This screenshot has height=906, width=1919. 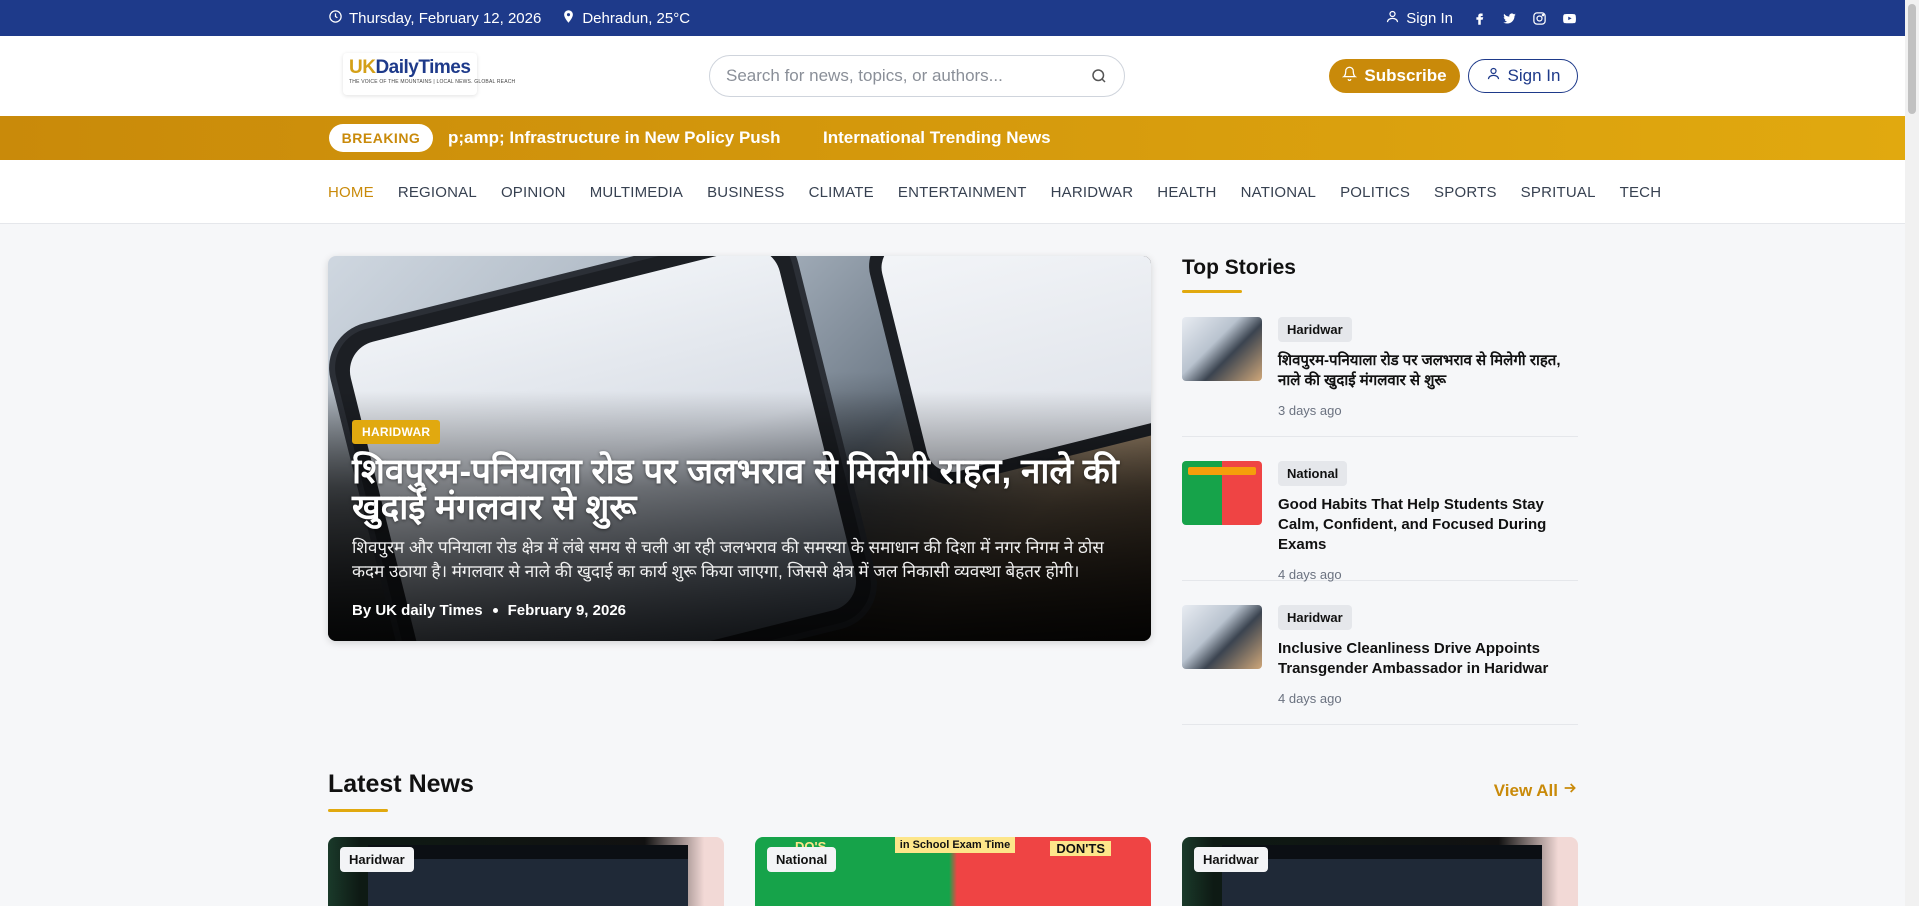 What do you see at coordinates (908, 76) in the screenshot?
I see `search-input` at bounding box center [908, 76].